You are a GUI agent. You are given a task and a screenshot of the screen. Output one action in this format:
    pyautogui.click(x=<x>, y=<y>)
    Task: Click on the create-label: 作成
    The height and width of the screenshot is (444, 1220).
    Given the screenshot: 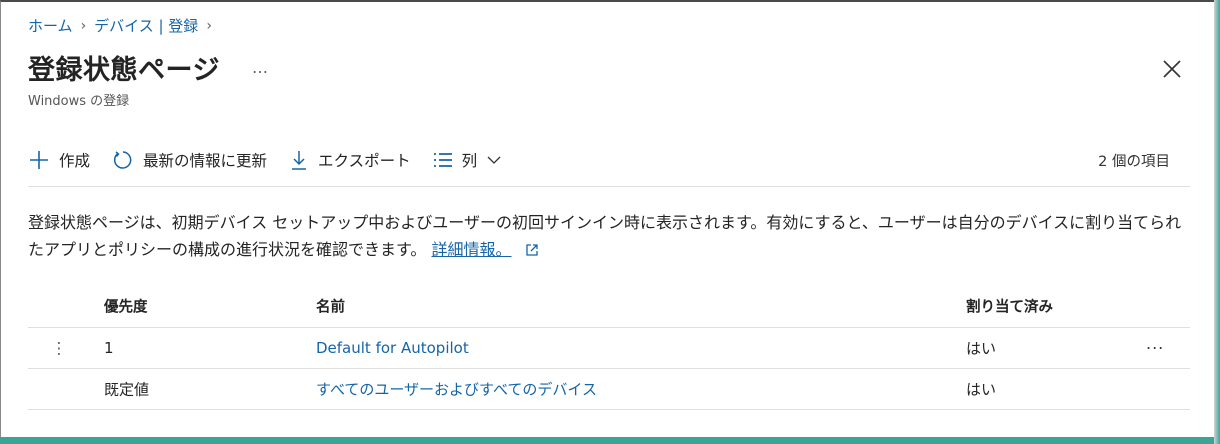 What is the action you would take?
    pyautogui.click(x=75, y=161)
    